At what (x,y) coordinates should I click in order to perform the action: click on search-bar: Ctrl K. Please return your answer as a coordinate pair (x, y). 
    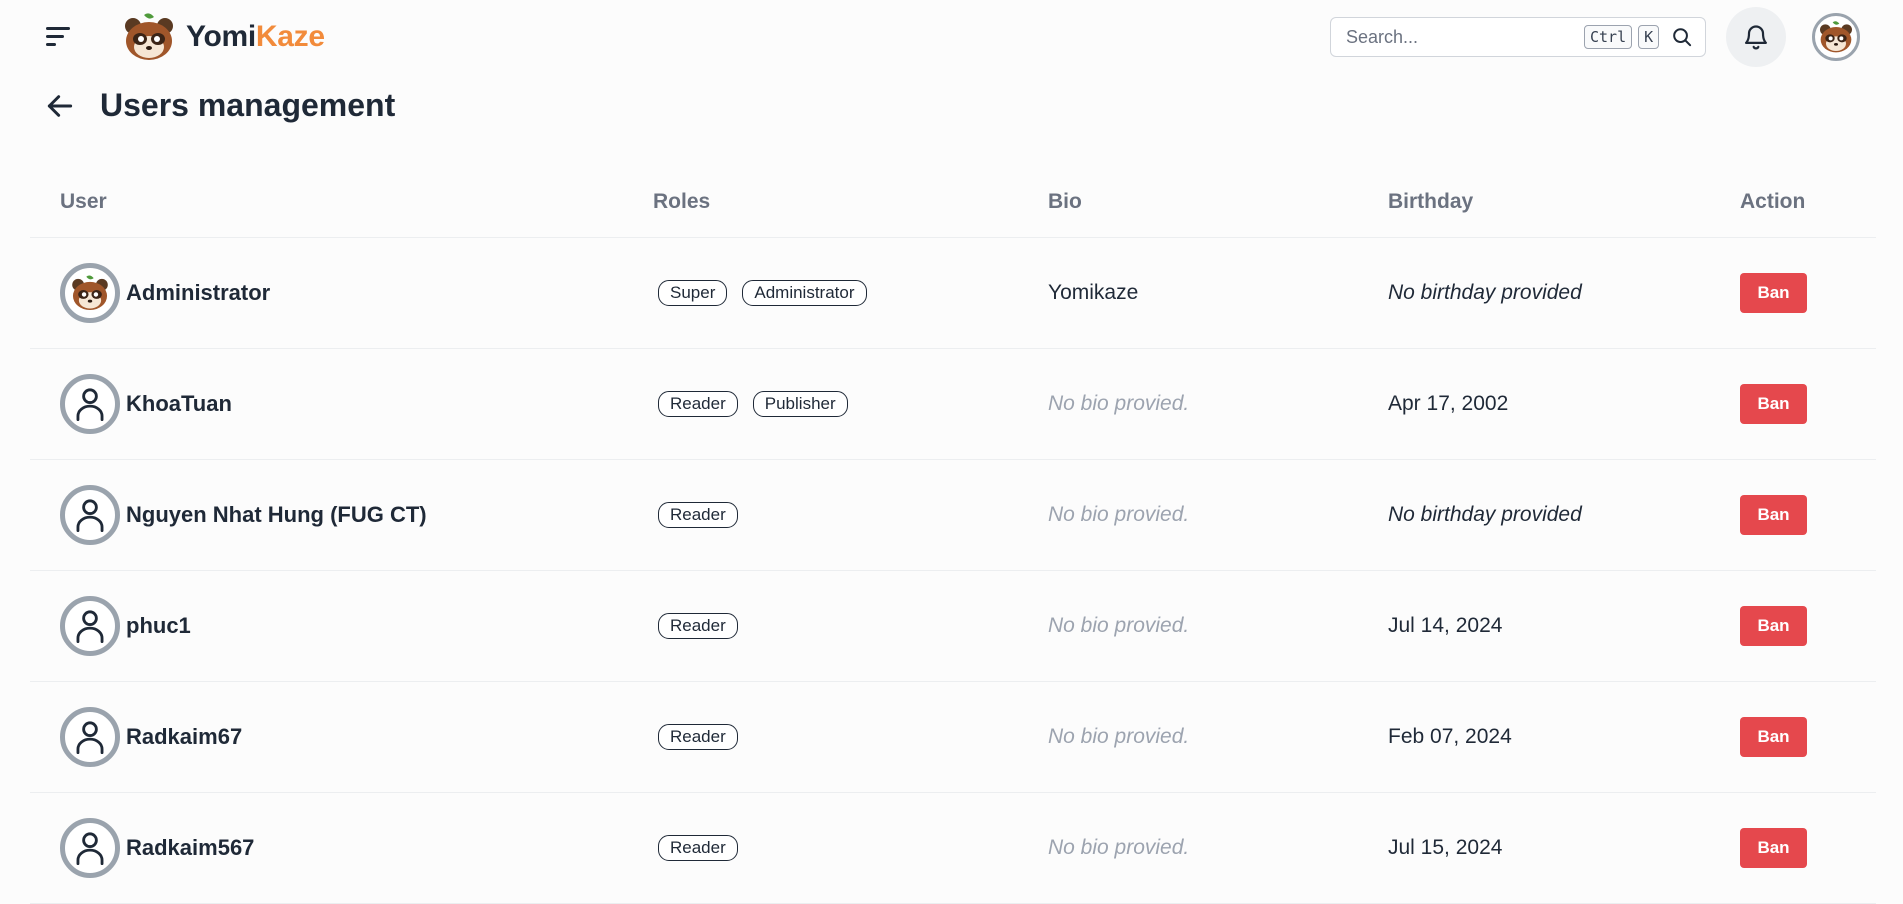
    Looking at the image, I should click on (1518, 37).